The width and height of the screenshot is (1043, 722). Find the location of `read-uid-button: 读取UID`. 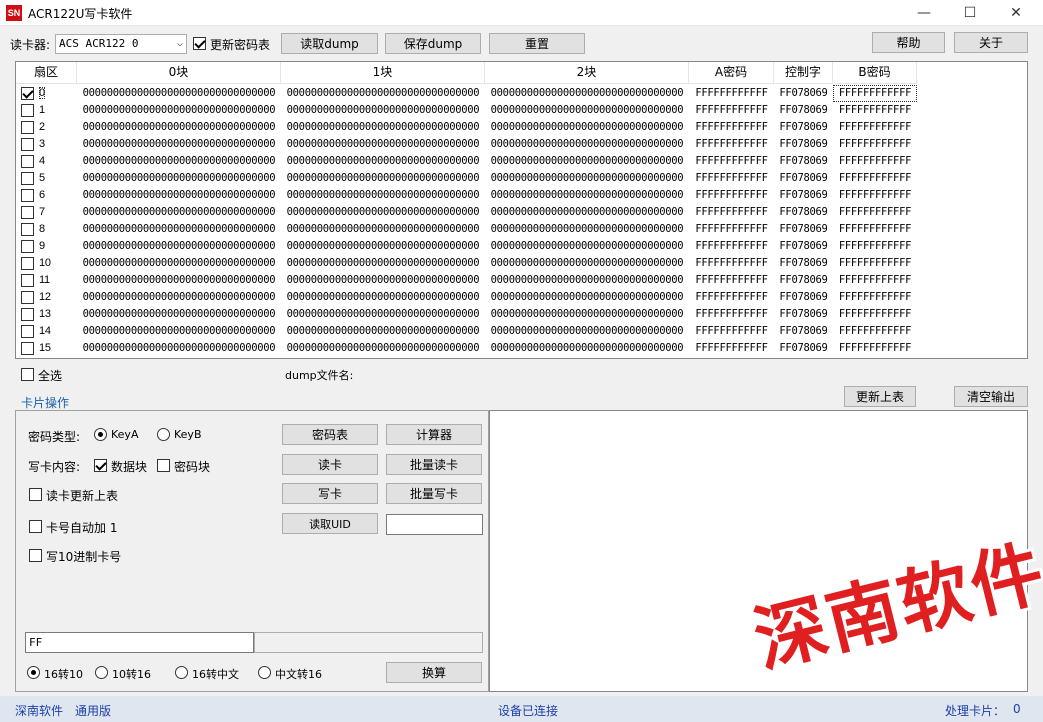

read-uid-button: 读取UID is located at coordinates (330, 523).